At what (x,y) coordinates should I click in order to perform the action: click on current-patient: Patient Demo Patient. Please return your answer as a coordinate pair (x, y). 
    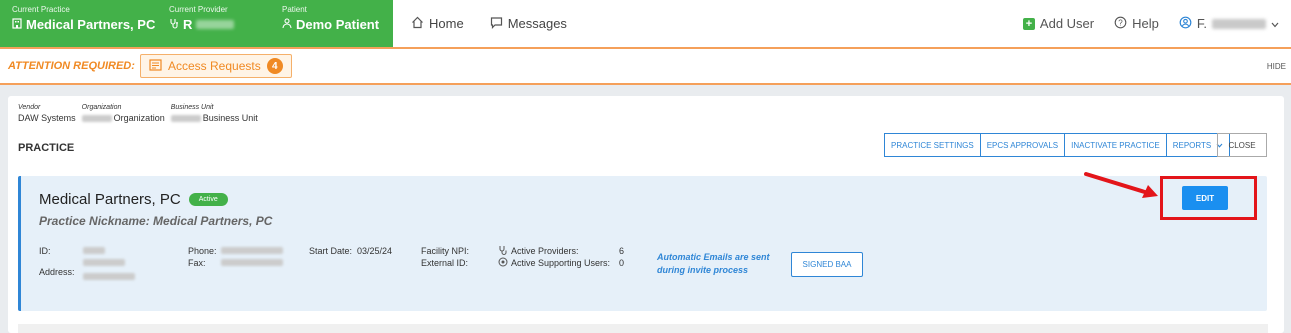
    Looking at the image, I should click on (331, 23).